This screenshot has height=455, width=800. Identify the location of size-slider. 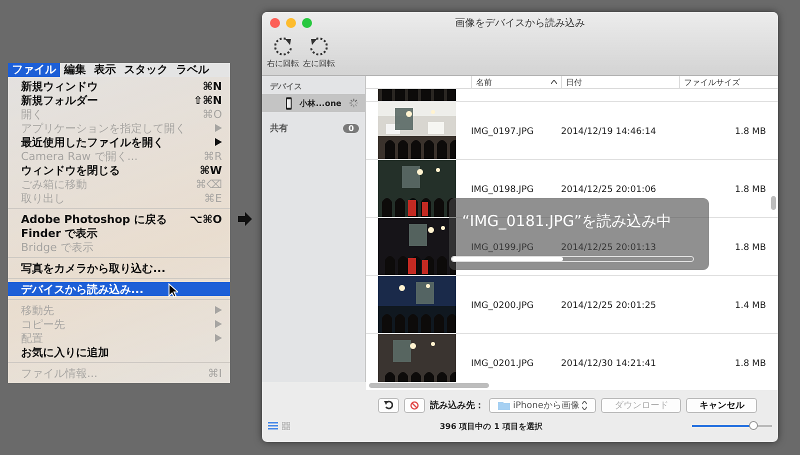
(732, 426).